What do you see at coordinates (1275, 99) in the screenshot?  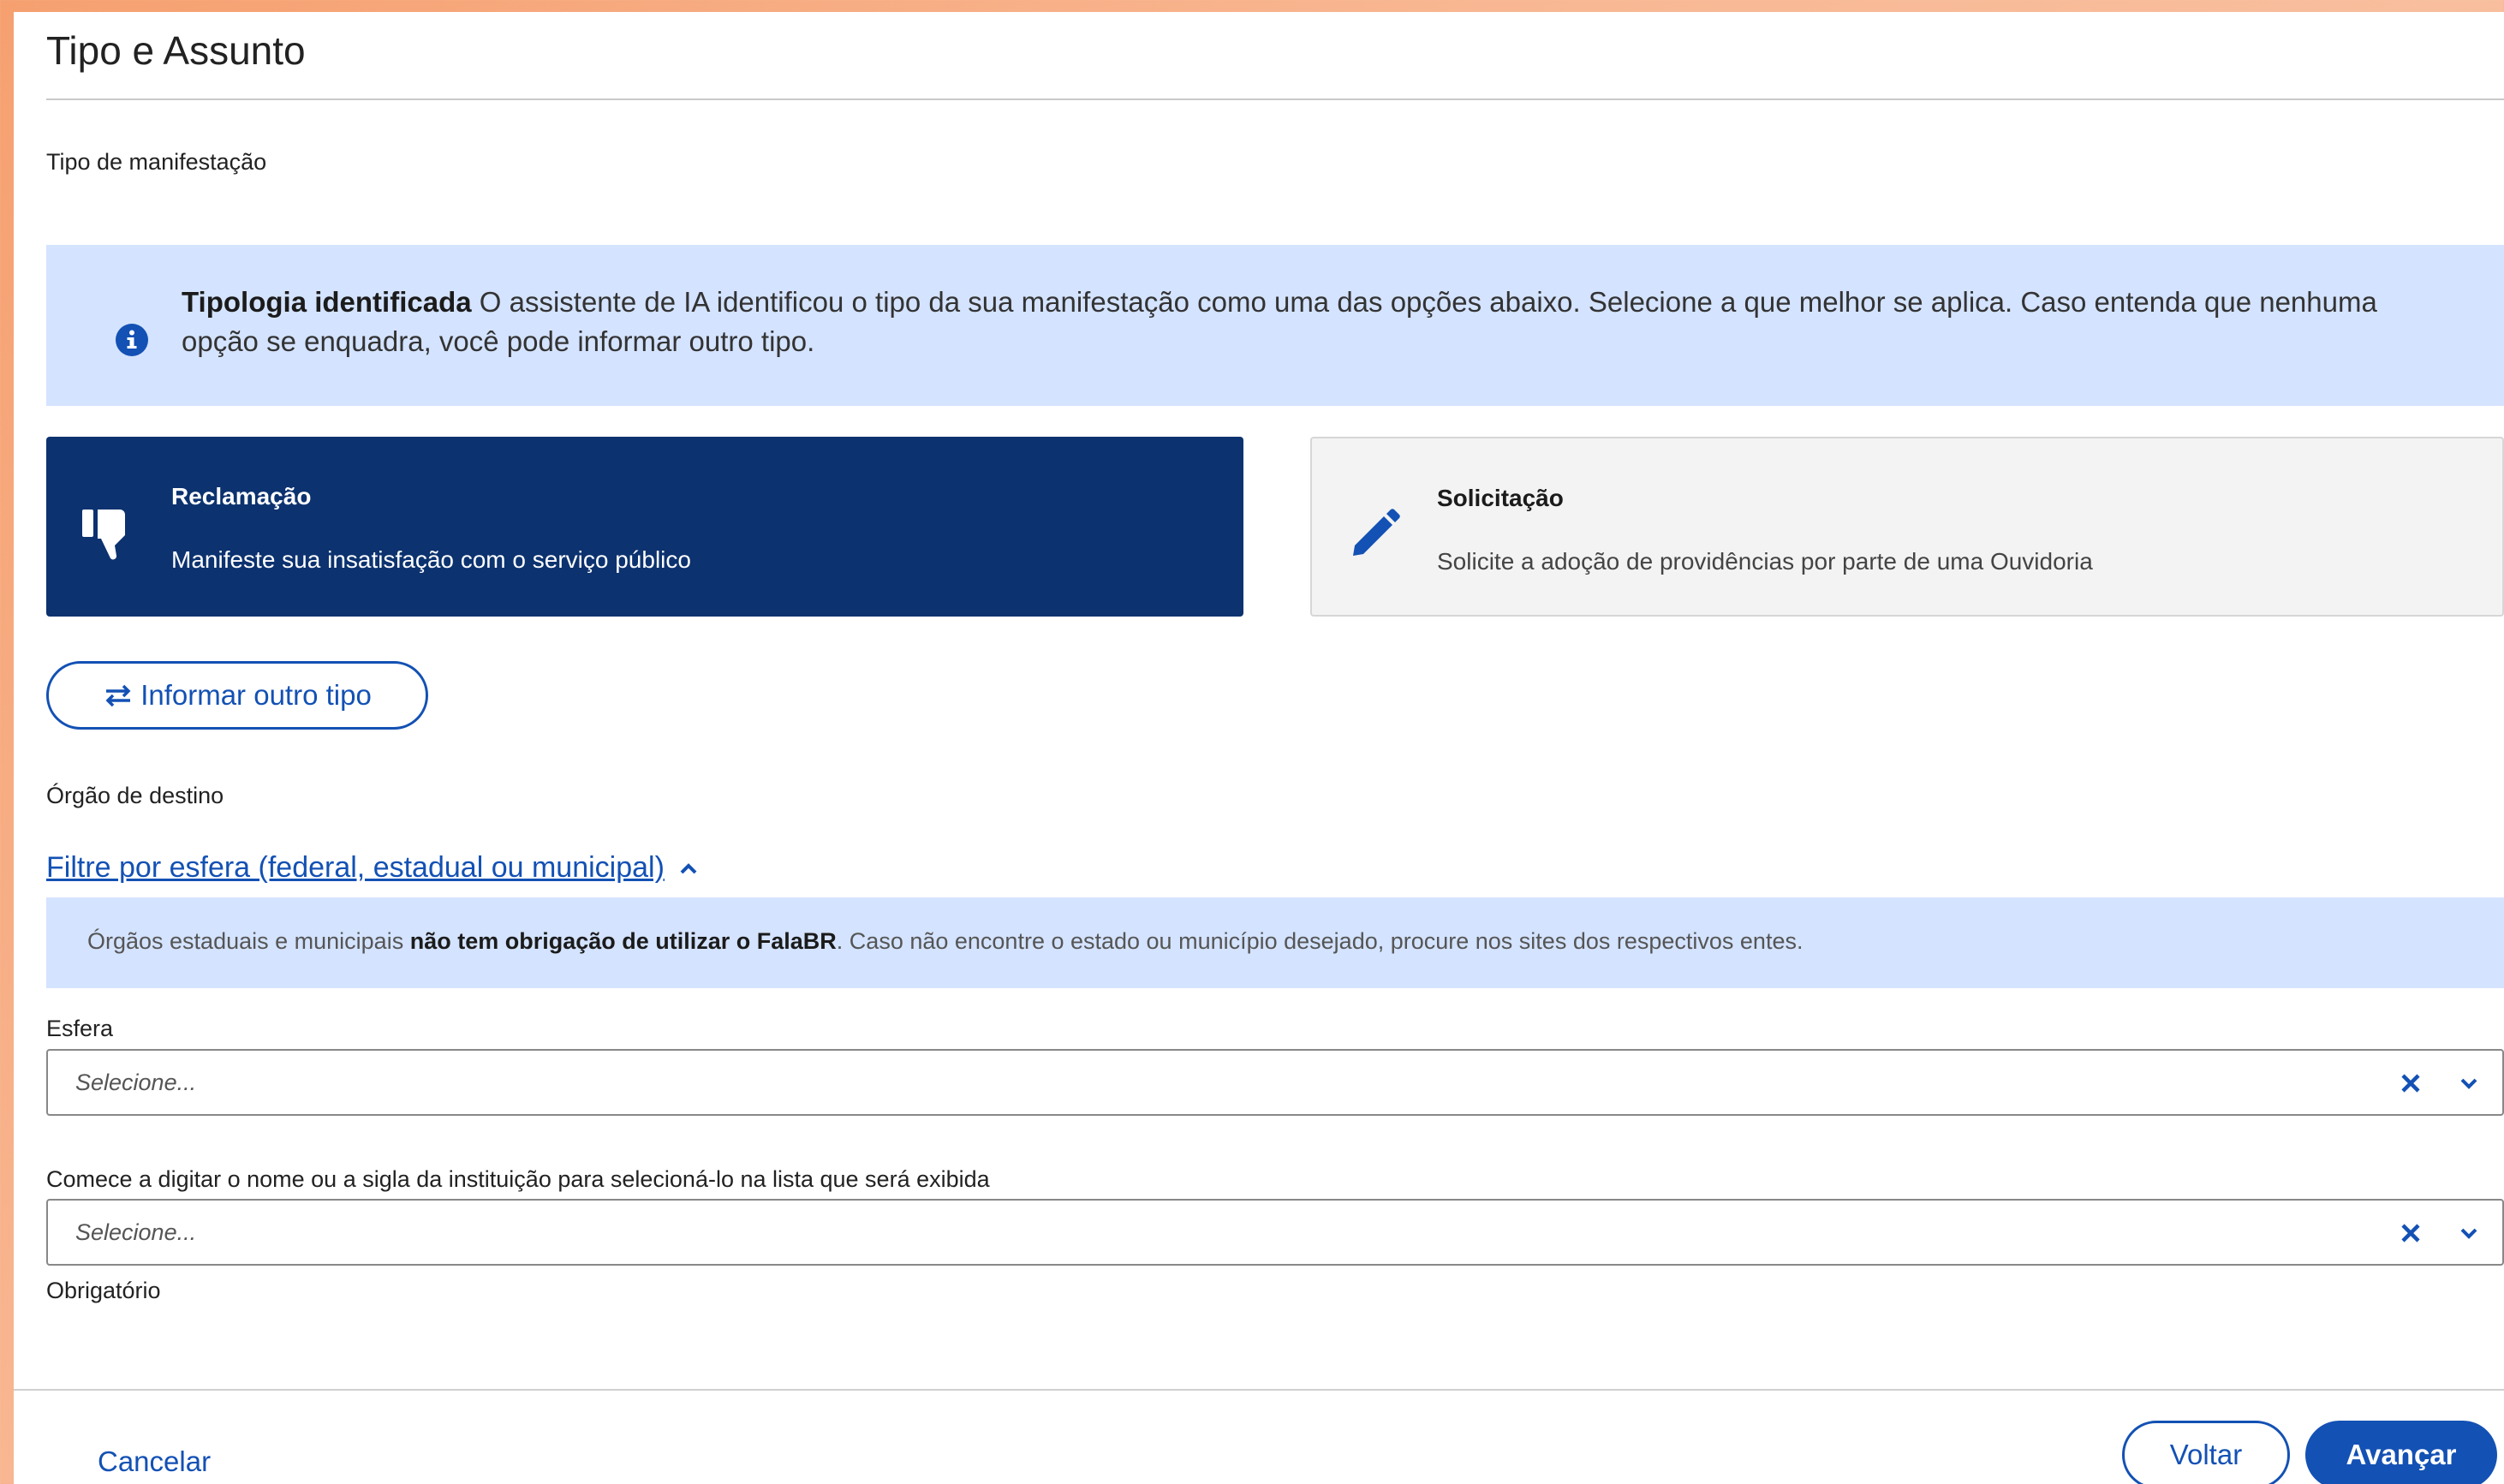 I see `title-divider` at bounding box center [1275, 99].